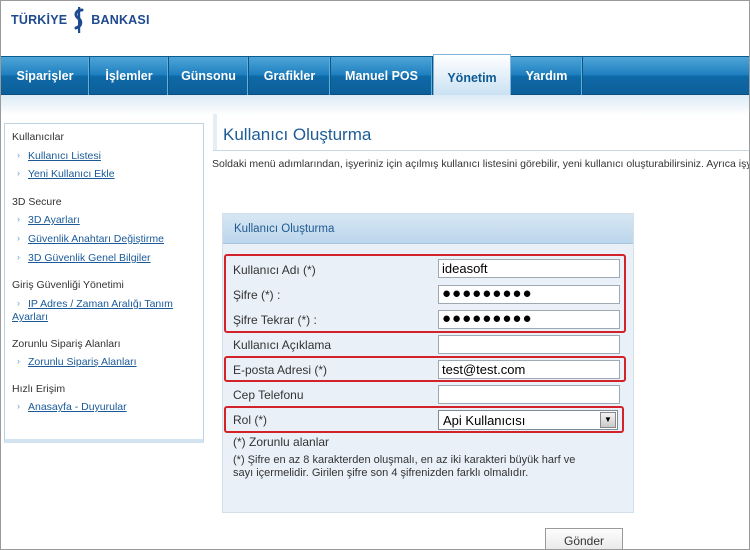  Describe the element at coordinates (484, 420) in the screenshot. I see `role-select-value: Api Kullanıcısı` at that location.